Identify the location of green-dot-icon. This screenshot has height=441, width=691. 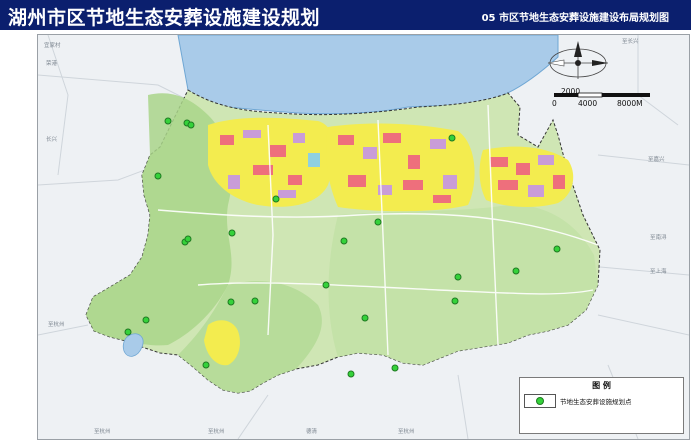
(540, 401).